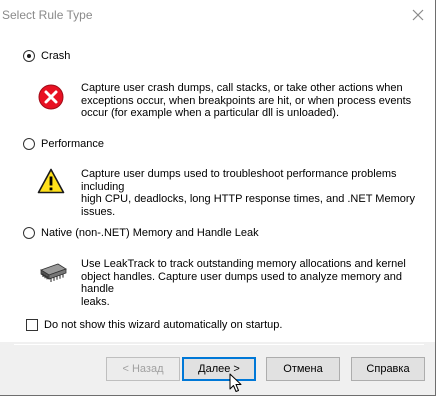 Image resolution: width=436 pixels, height=396 pixels. I want to click on memory-chip-icon, so click(53, 272).